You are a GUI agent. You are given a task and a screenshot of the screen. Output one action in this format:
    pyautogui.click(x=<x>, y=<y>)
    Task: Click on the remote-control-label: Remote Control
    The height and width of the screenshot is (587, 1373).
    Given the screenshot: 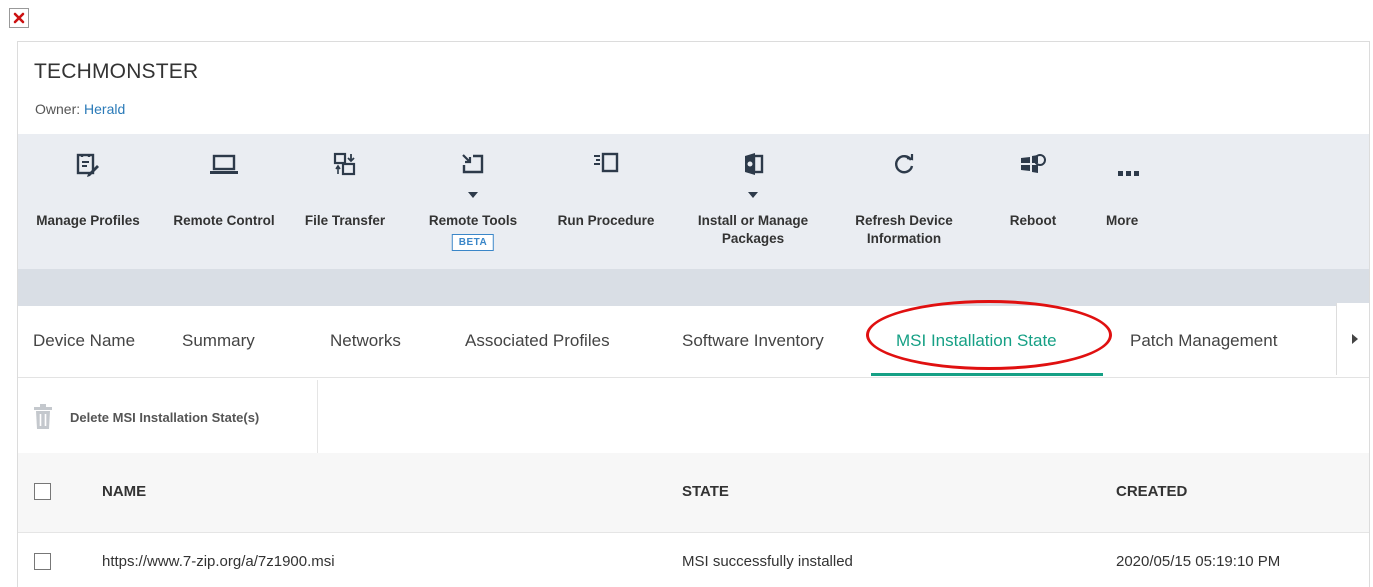 What is the action you would take?
    pyautogui.click(x=224, y=220)
    